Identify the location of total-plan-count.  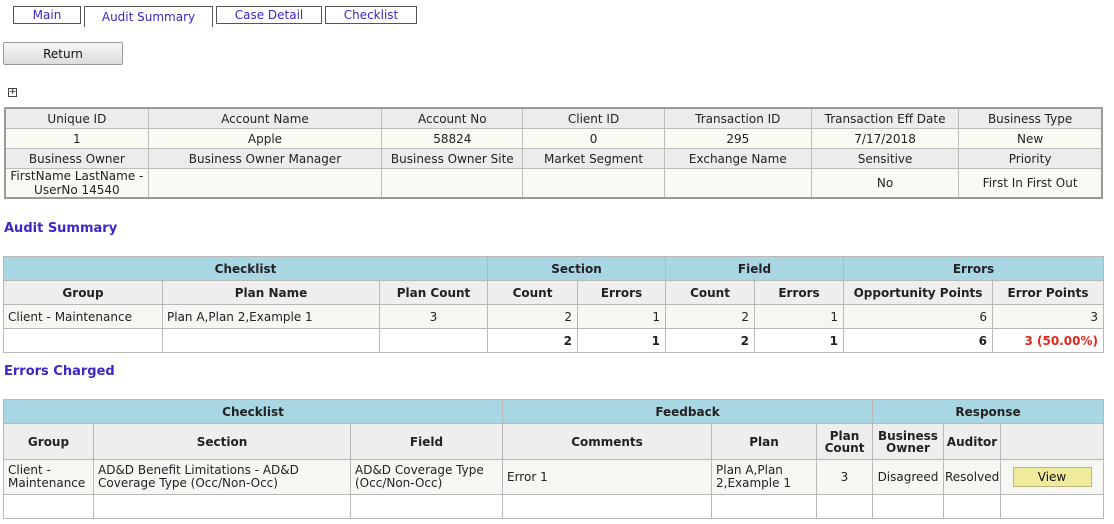
(433, 340).